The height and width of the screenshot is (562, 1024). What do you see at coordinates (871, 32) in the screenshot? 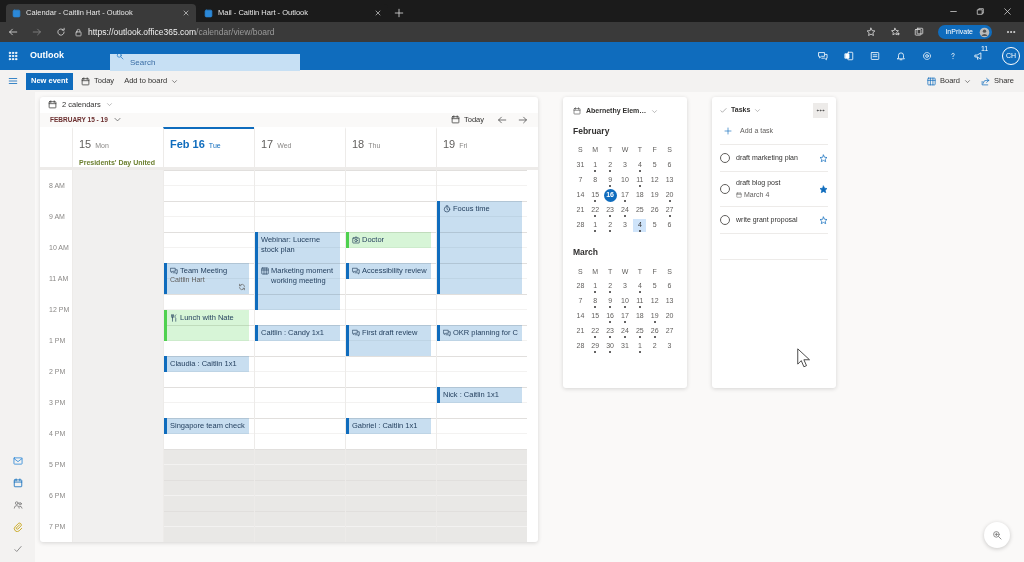
I see `favorite-icon` at bounding box center [871, 32].